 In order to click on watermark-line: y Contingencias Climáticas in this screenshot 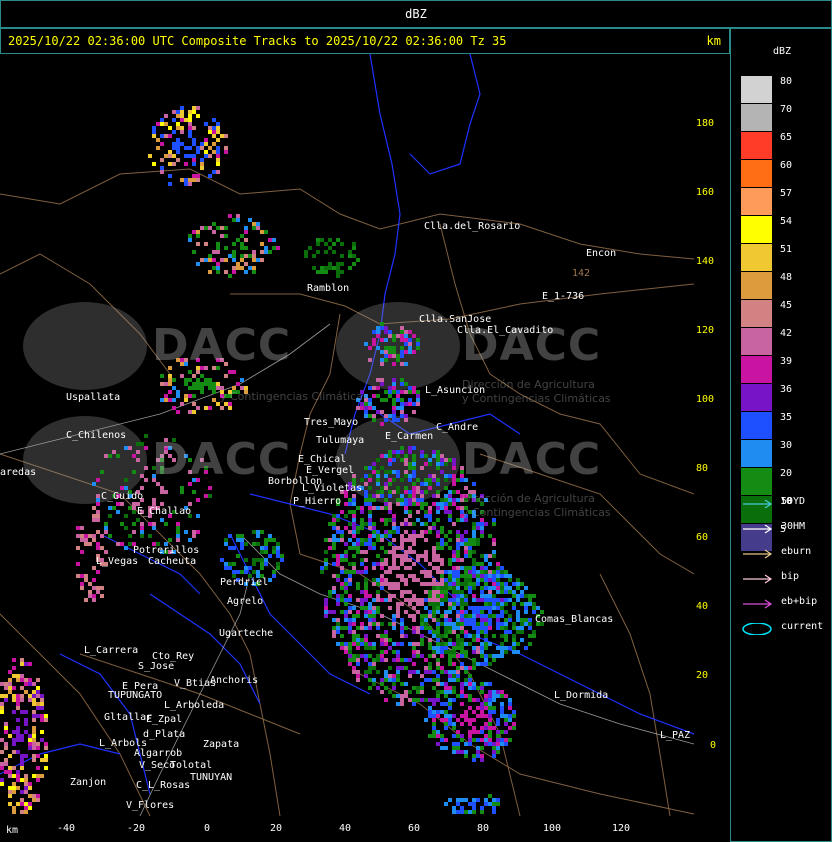, I will do `click(536, 512)`.